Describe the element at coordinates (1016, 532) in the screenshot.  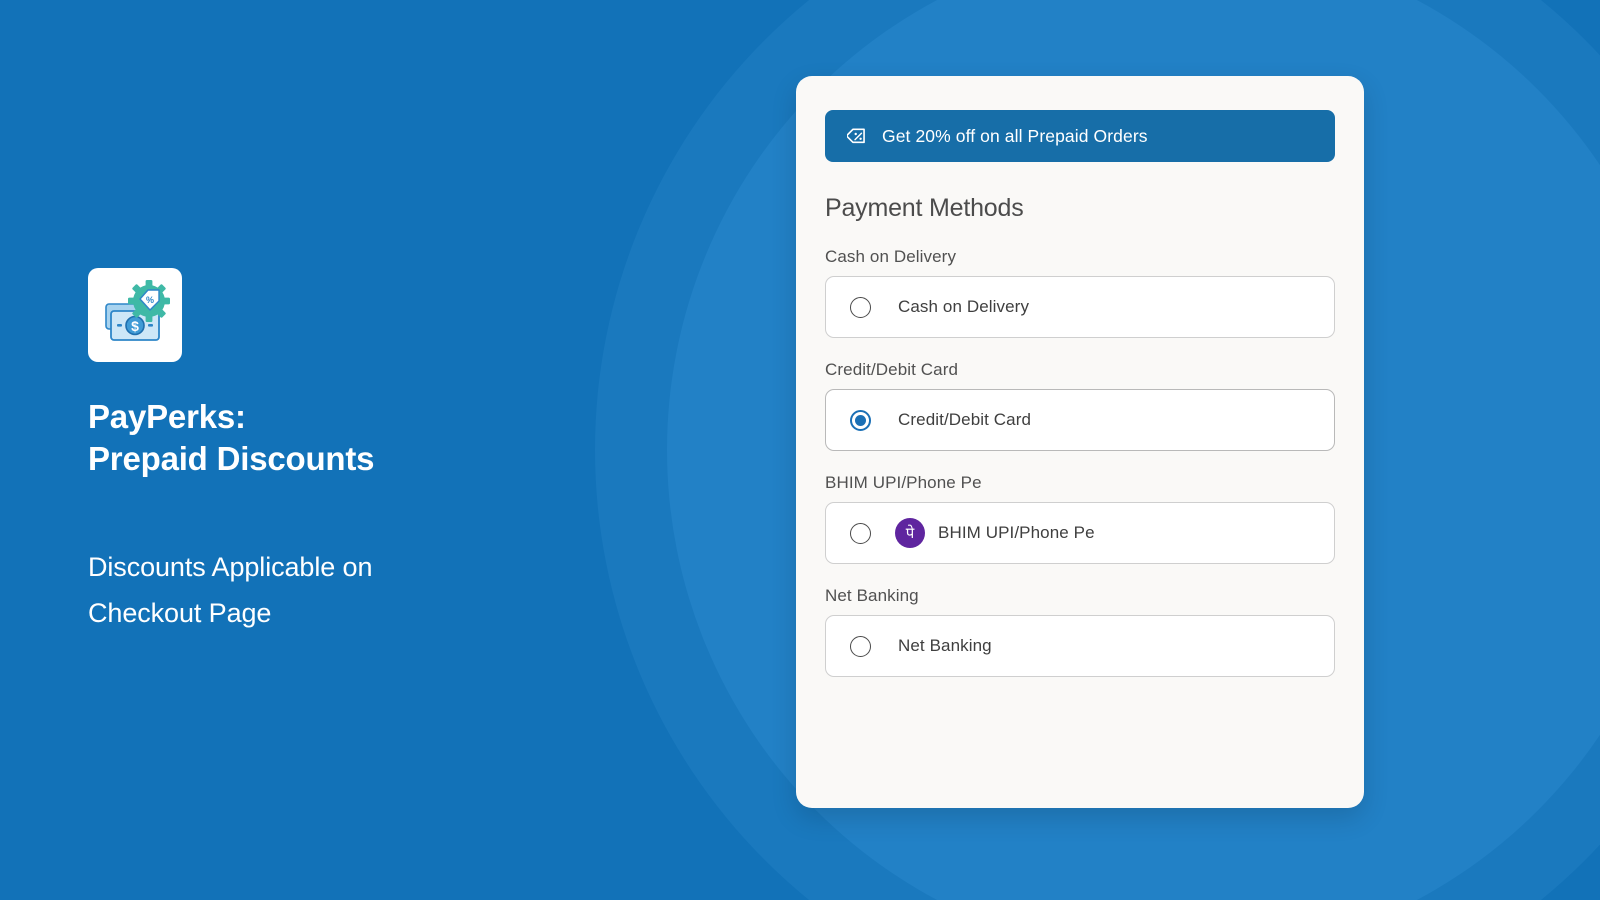
I see `payment-option-text: BHIM UPI/Phone Pe` at that location.